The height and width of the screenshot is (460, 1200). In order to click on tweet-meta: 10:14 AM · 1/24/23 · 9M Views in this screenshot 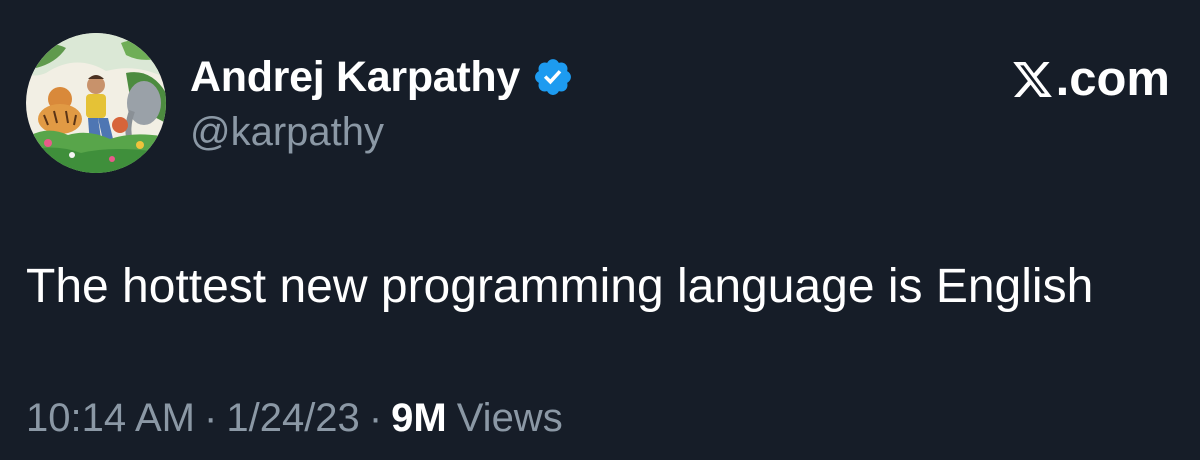, I will do `click(294, 418)`.